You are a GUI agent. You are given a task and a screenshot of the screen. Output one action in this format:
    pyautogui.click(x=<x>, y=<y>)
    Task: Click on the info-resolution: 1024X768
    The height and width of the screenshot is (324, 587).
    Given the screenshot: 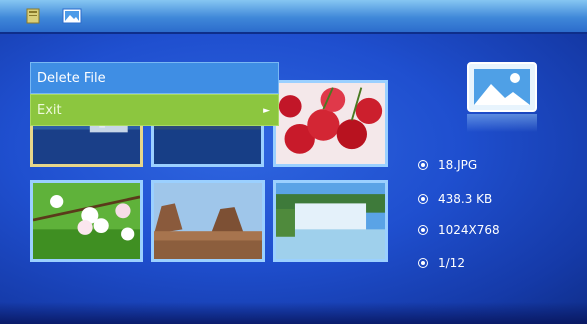 What is the action you would take?
    pyautogui.click(x=459, y=230)
    